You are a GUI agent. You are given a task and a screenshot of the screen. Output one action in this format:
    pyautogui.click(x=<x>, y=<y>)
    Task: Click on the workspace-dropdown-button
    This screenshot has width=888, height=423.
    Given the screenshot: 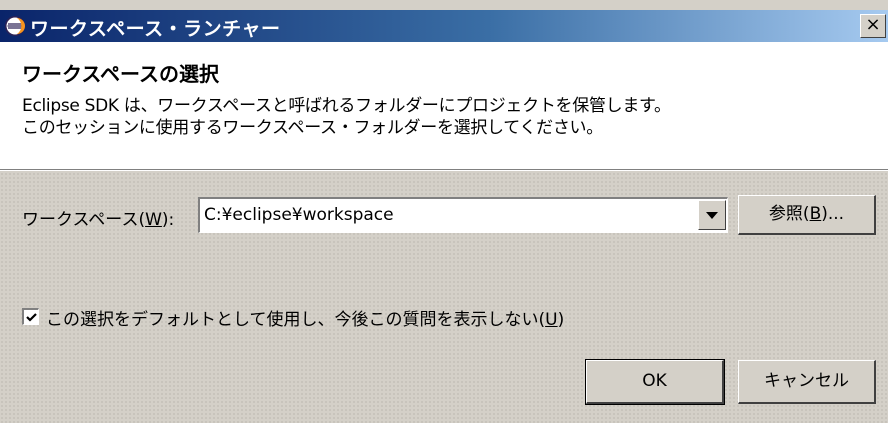 What is the action you would take?
    pyautogui.click(x=712, y=215)
    